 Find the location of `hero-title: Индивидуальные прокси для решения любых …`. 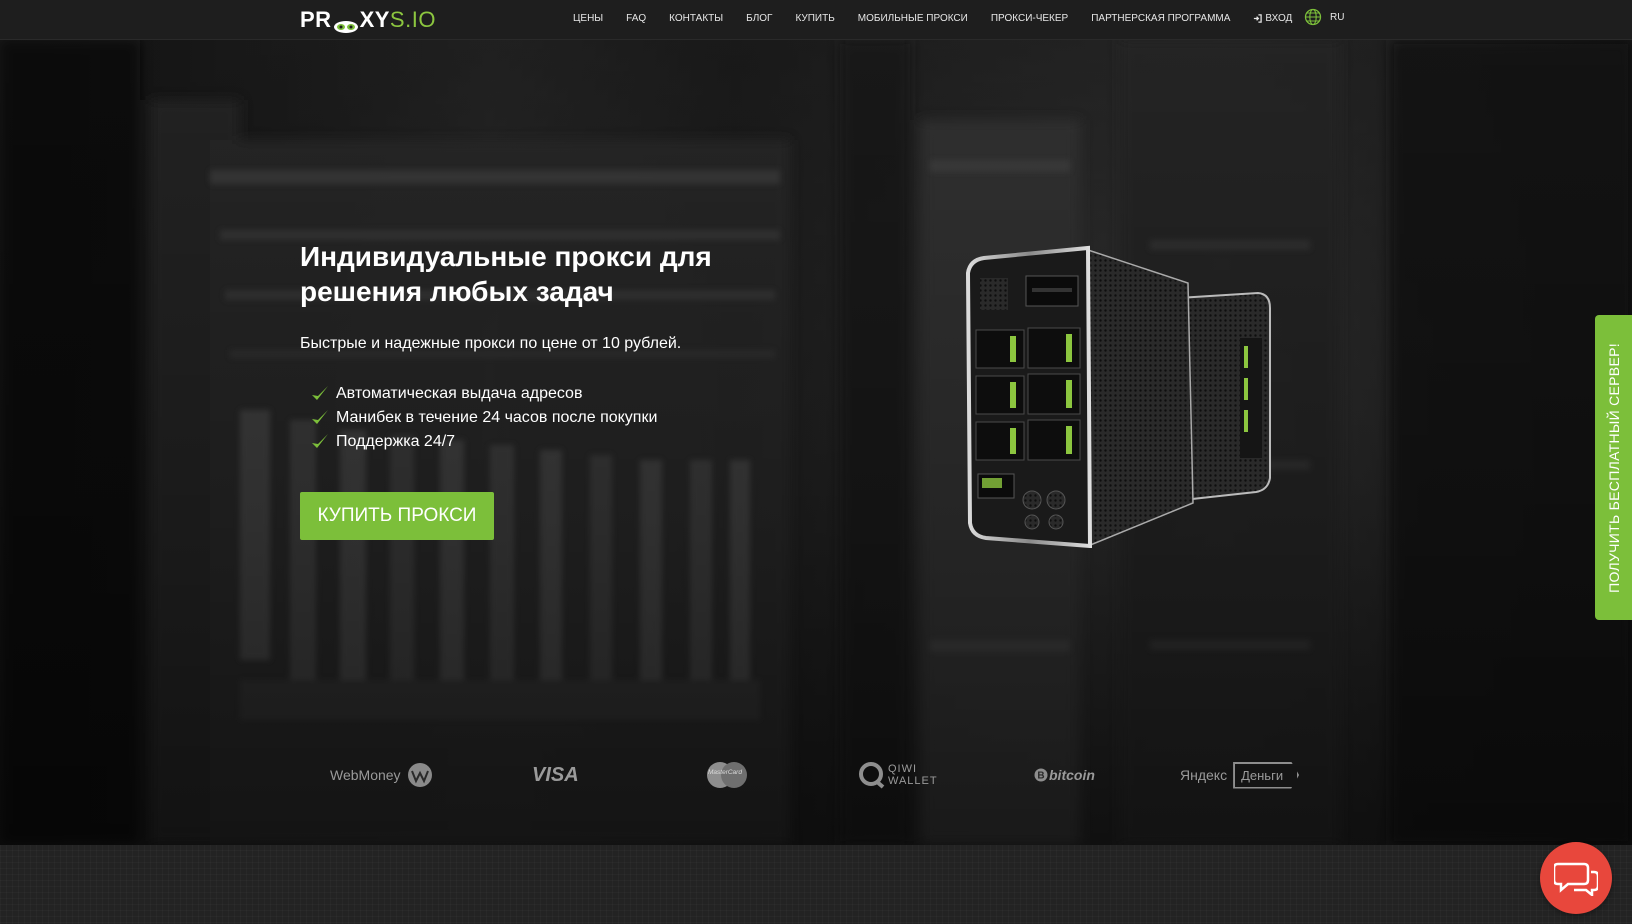

hero-title: Индивидуальные прокси для решения любых … is located at coordinates (506, 274).